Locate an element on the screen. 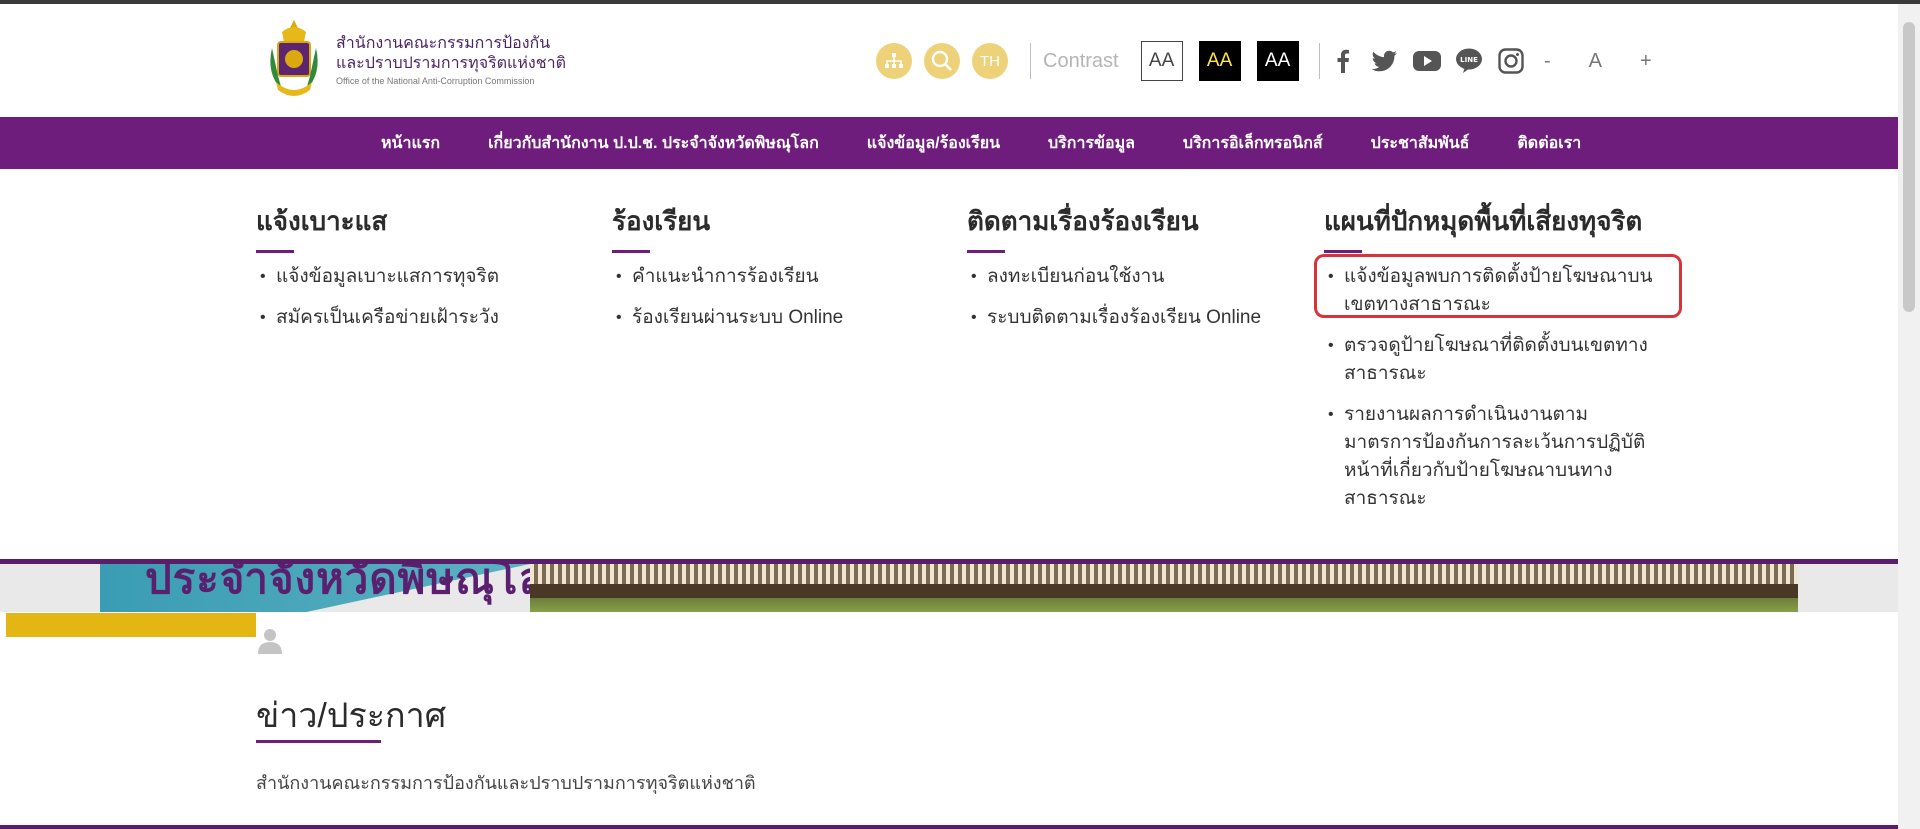  nav-info-service: บริการข้อมูล is located at coordinates (1091, 143).